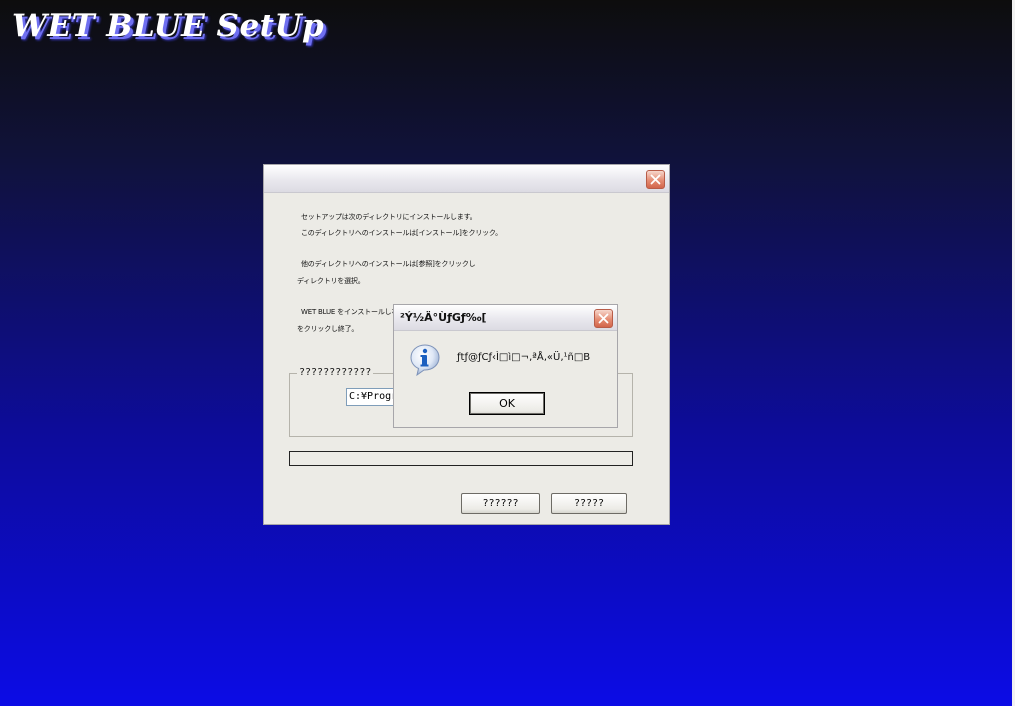  What do you see at coordinates (524, 357) in the screenshot?
I see `message-box-text: ƒtƒ@ƒCƒ‹Ì□ì□¬‚ªÅ‚«Ü‚¹ñ□B` at bounding box center [524, 357].